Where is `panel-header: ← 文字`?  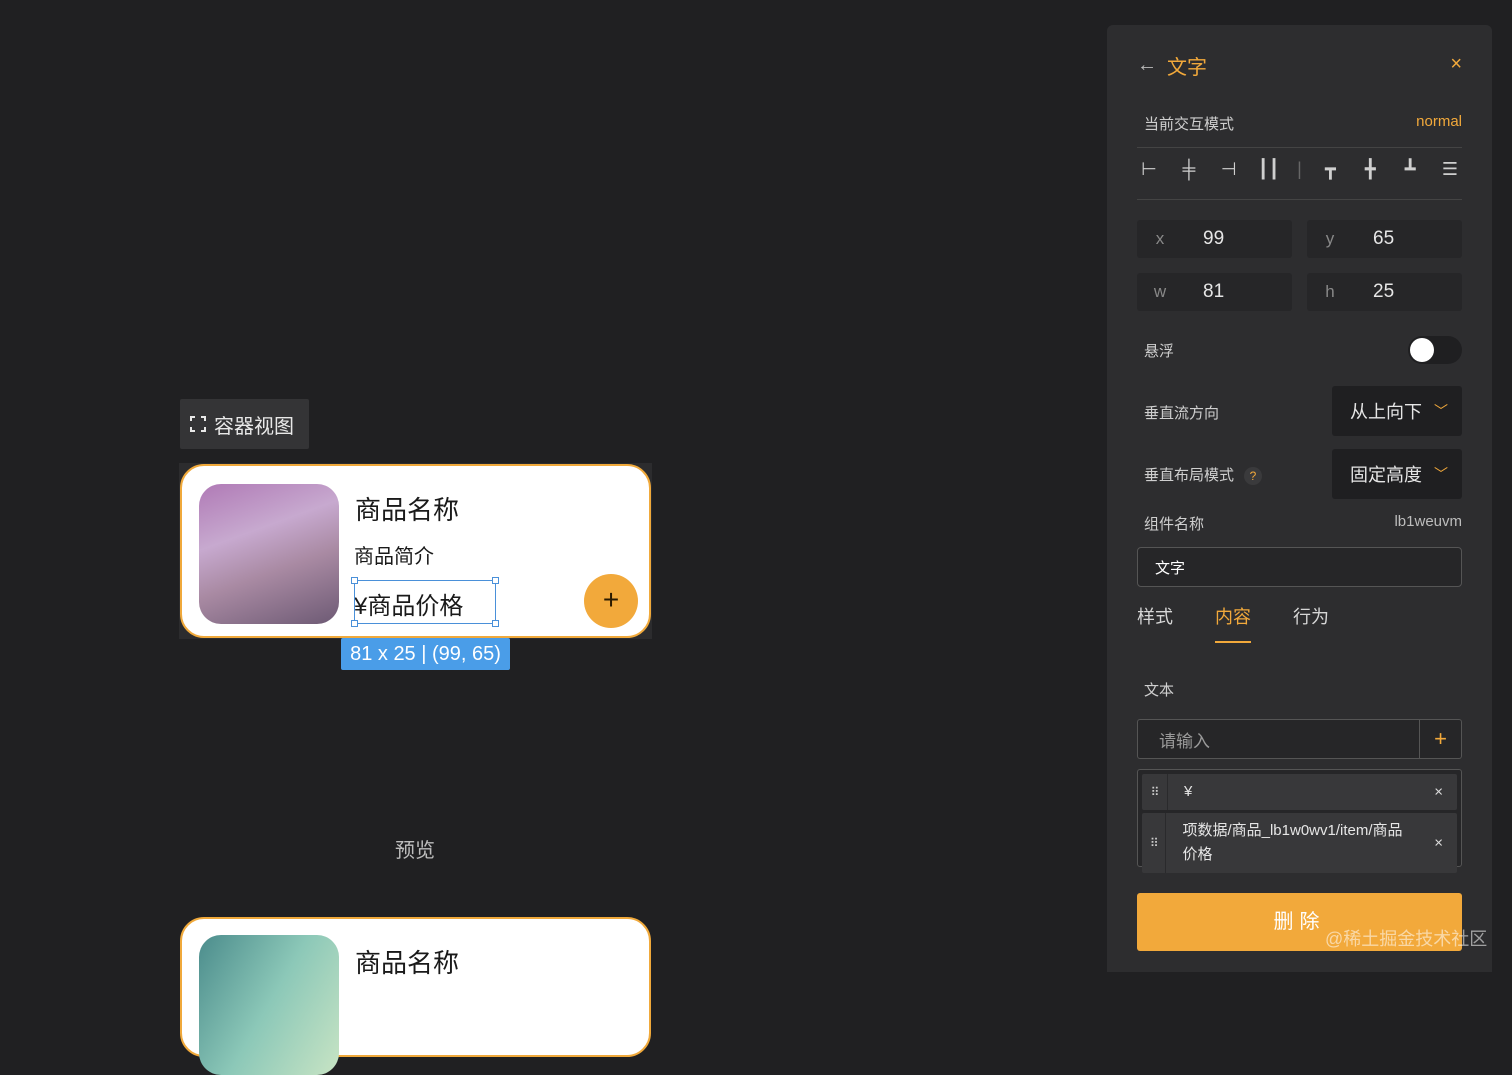
panel-header: ← 文字 is located at coordinates (1172, 65).